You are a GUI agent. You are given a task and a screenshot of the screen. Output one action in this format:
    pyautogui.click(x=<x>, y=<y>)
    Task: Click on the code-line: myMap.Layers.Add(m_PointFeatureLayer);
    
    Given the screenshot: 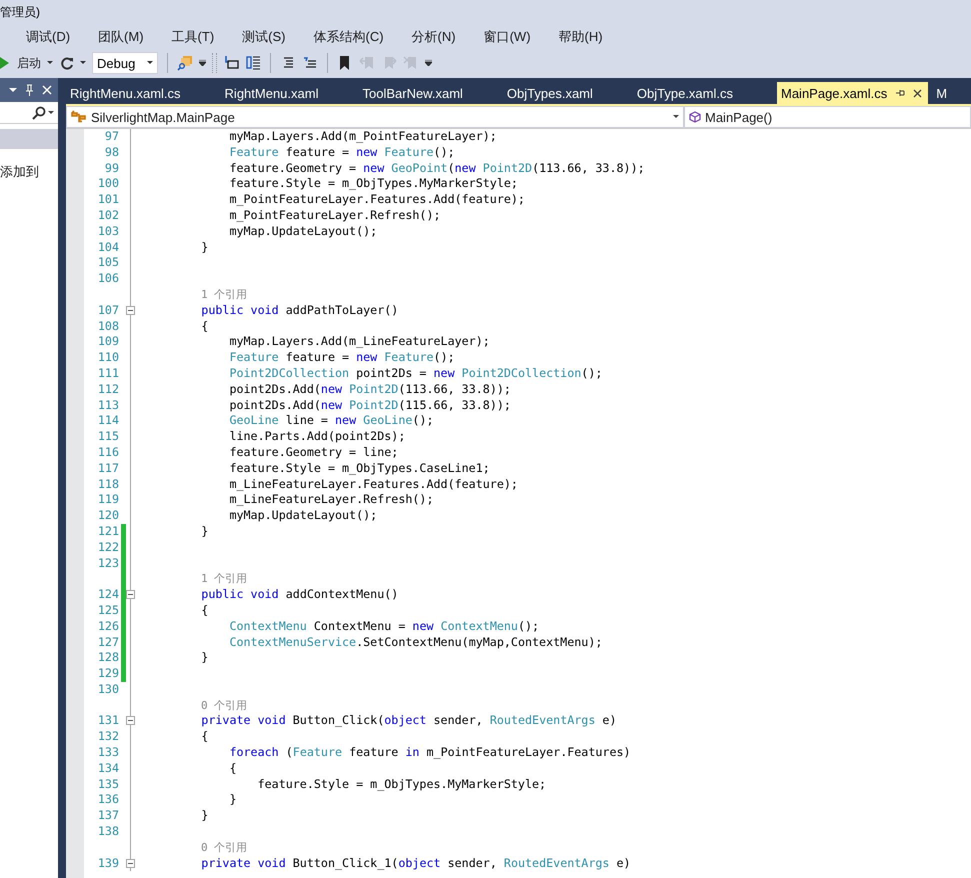 What is the action you would take?
    pyautogui.click(x=362, y=136)
    